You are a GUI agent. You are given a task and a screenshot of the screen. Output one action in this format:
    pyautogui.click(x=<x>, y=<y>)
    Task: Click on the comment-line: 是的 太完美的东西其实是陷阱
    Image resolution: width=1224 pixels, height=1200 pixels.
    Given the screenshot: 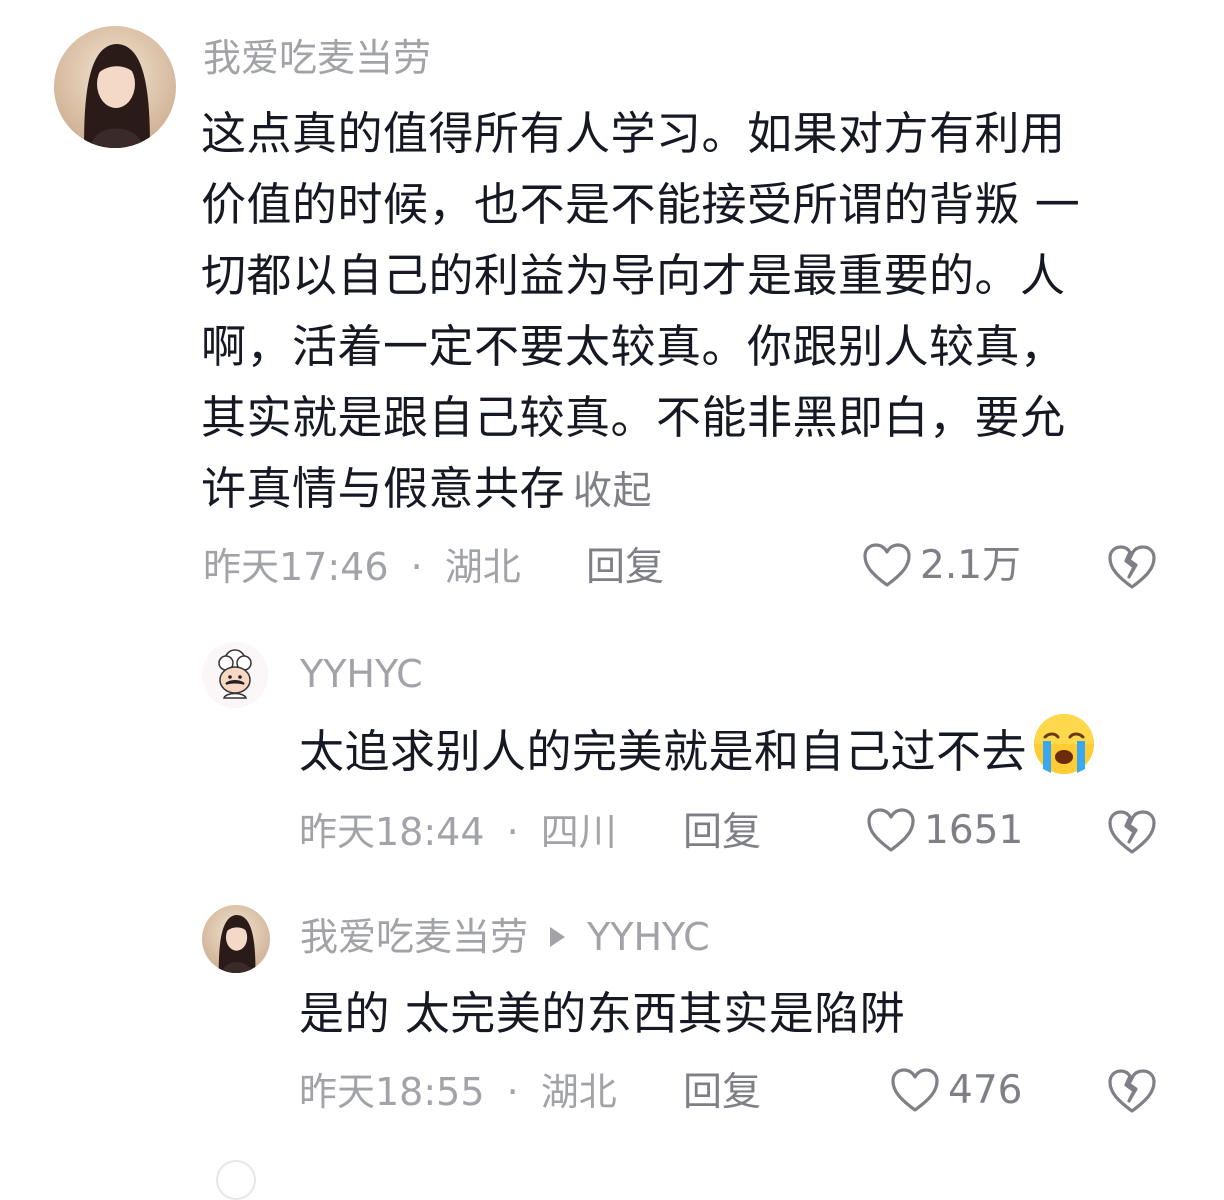 What is the action you would take?
    pyautogui.click(x=602, y=1013)
    